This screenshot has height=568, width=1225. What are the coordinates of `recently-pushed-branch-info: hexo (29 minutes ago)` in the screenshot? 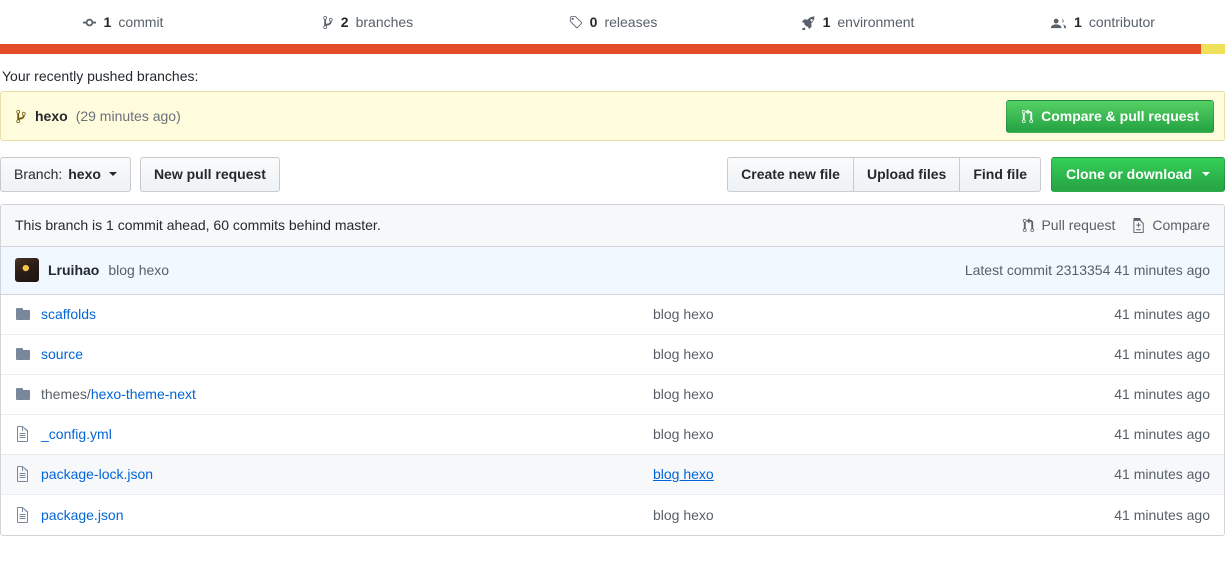 It's located at (98, 116).